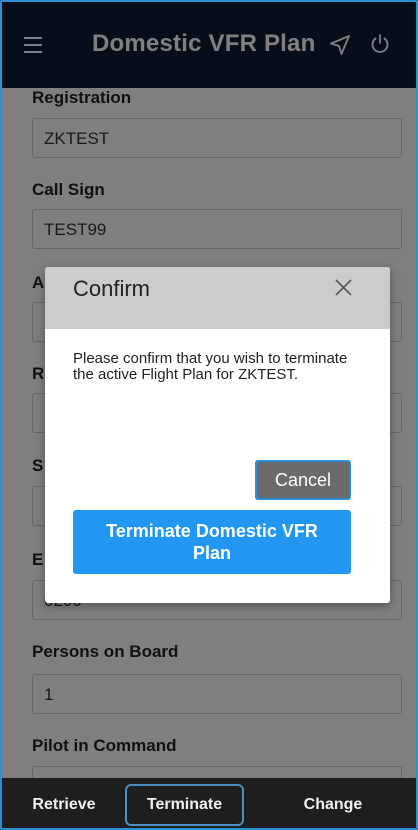  Describe the element at coordinates (64, 805) in the screenshot. I see `retrieve-tab: Retrieve` at that location.